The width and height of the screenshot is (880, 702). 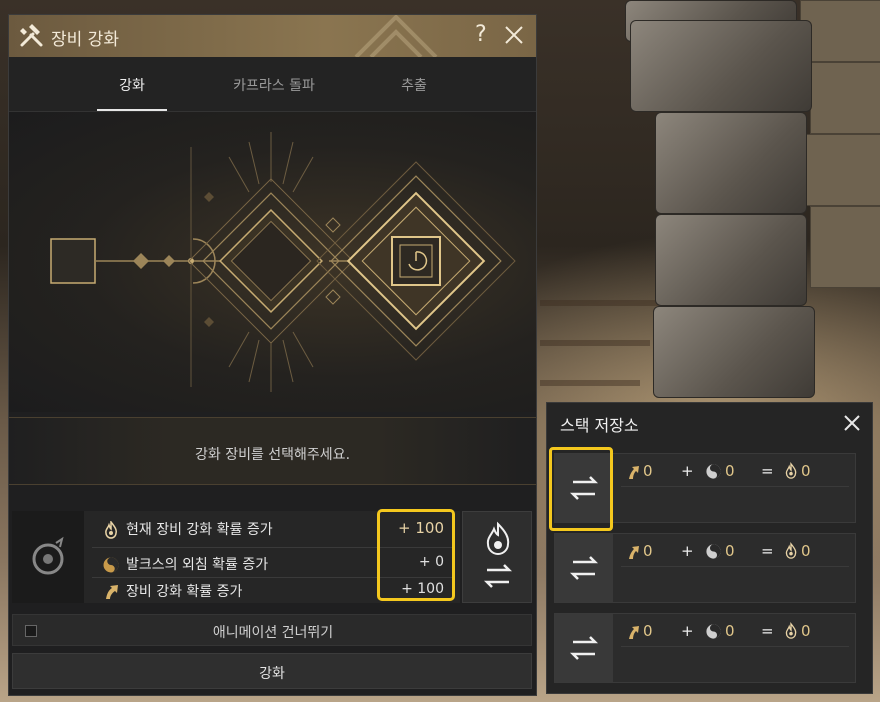 I want to click on stack-swap-icon, so click(x=498, y=554).